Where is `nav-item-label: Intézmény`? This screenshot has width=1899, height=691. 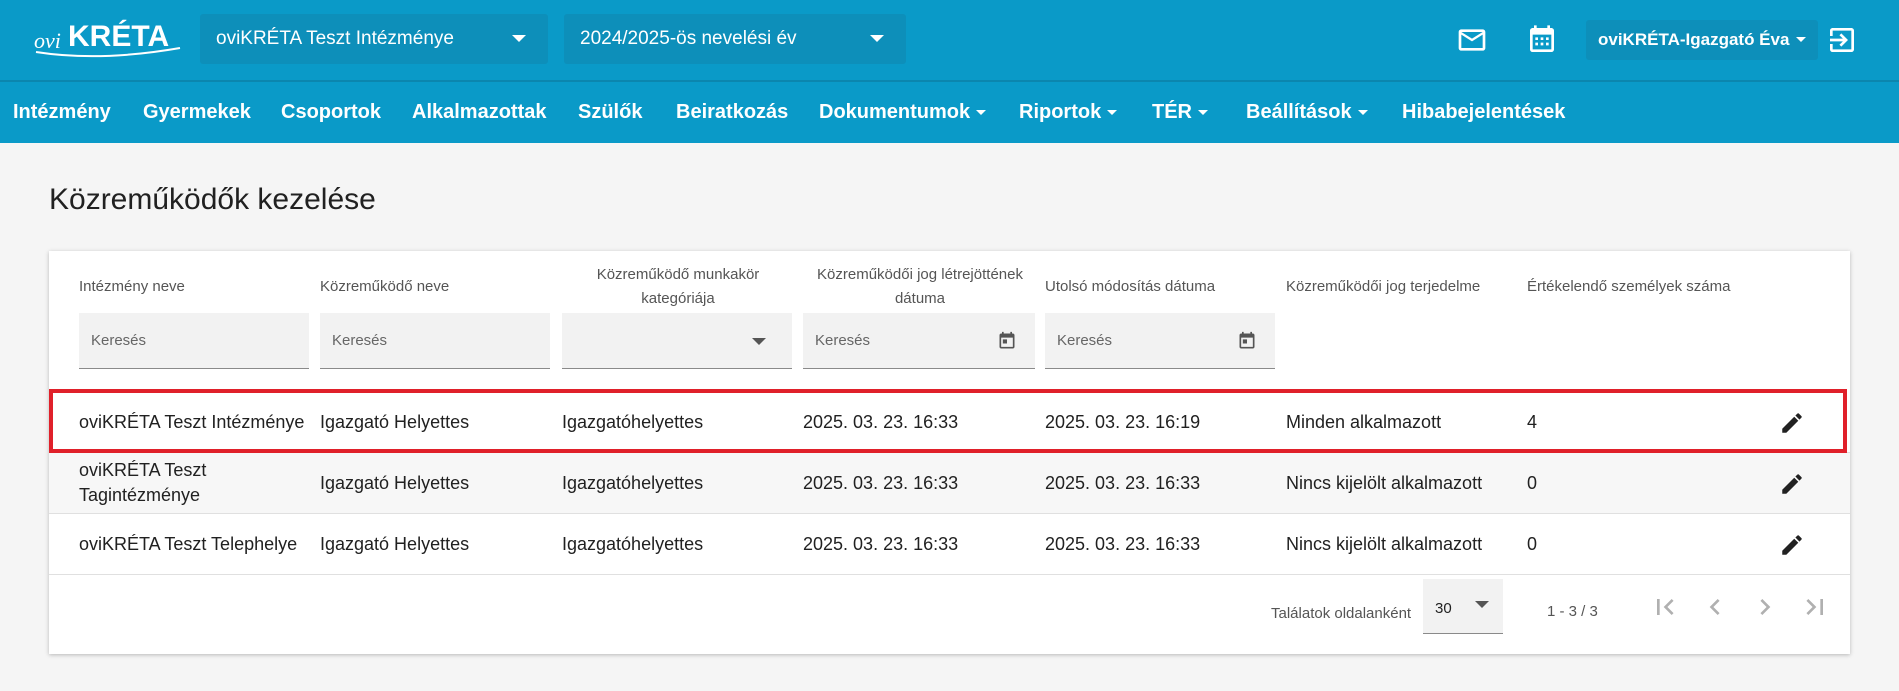
nav-item-label: Intézmény is located at coordinates (62, 112).